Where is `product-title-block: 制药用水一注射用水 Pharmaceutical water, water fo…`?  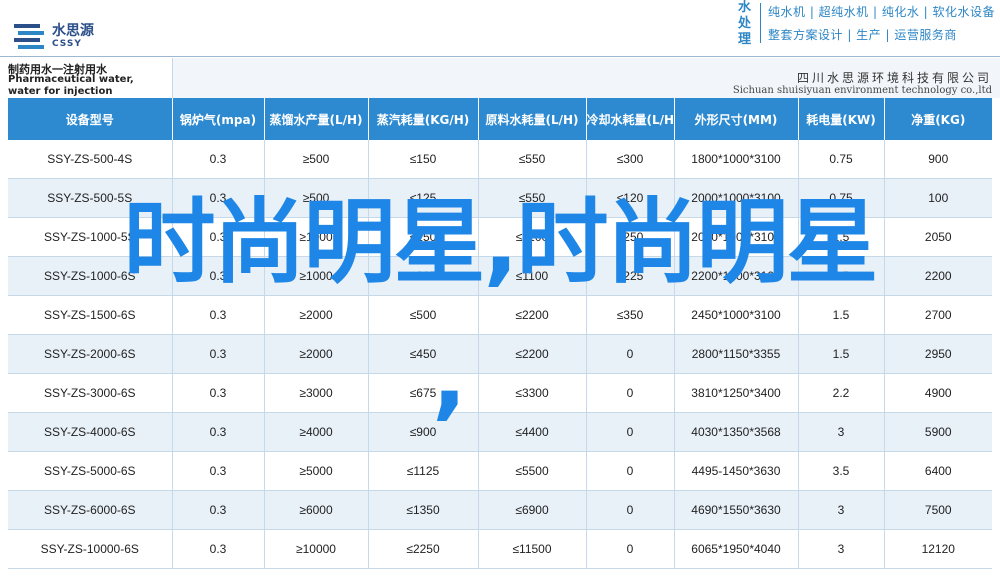 product-title-block: 制药用水一注射用水 Pharmaceutical water, water fo… is located at coordinates (86, 78).